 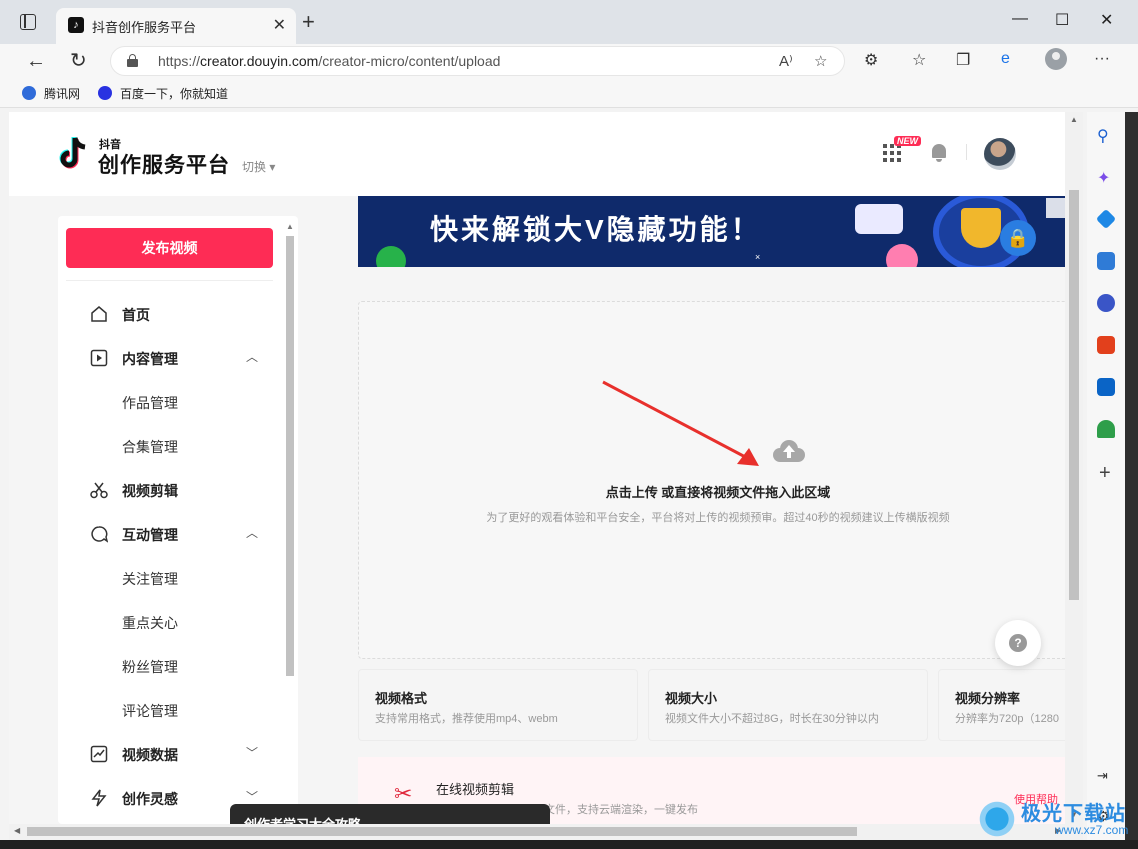 I want to click on games-icon, so click(x=1106, y=303).